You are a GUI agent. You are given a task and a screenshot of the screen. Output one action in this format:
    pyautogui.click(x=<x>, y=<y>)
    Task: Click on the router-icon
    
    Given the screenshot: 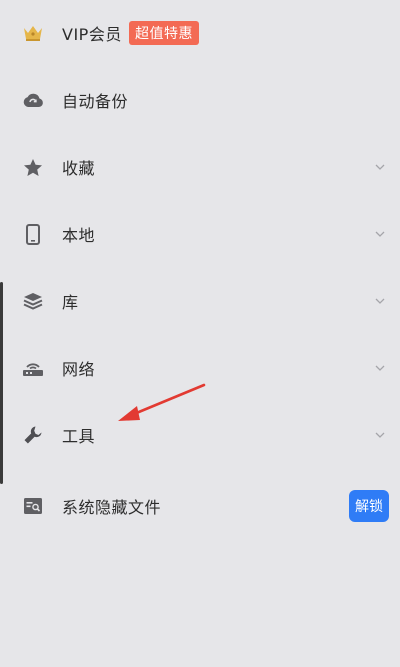 What is the action you would take?
    pyautogui.click(x=33, y=368)
    